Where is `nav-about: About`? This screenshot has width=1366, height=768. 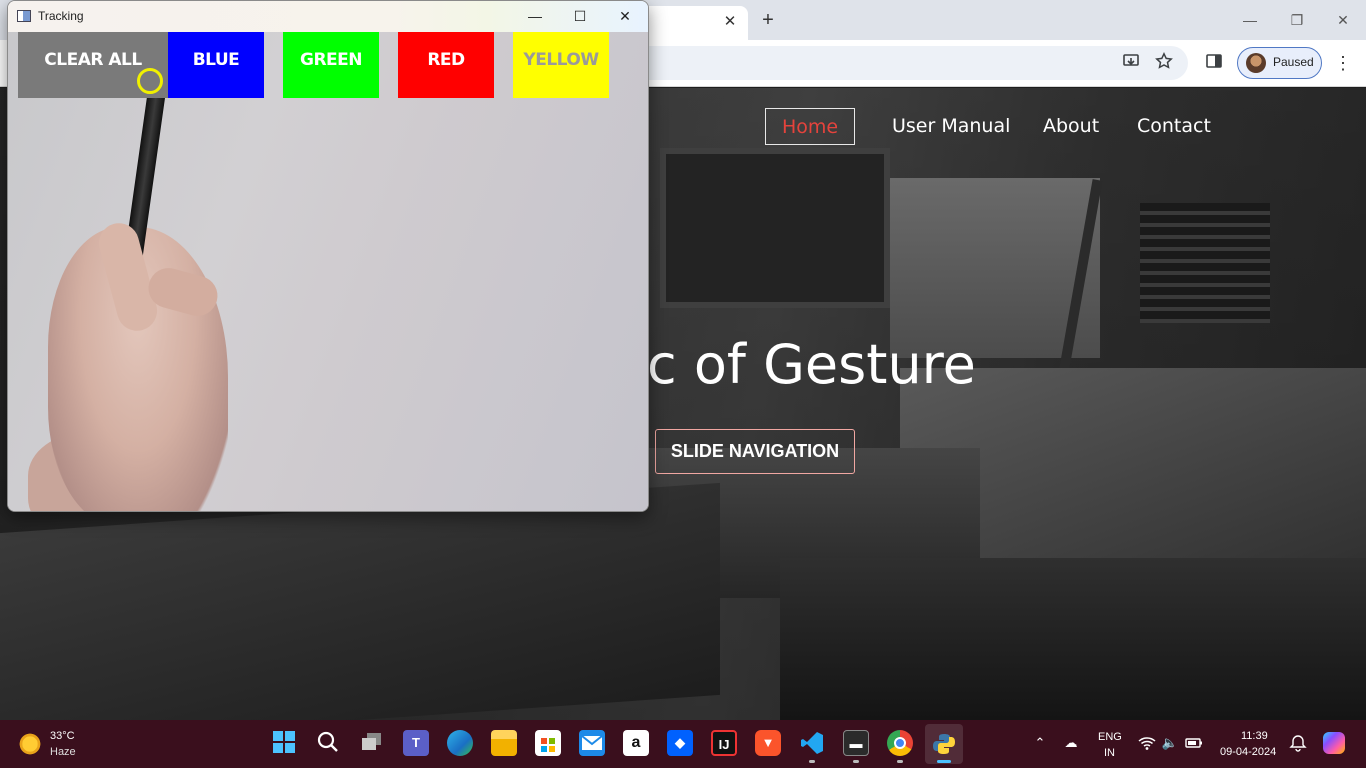
nav-about: About is located at coordinates (1071, 126).